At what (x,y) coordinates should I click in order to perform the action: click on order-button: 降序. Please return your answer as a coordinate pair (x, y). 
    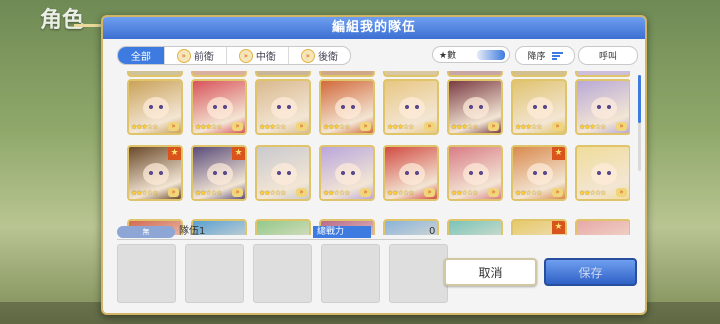
    Looking at the image, I should click on (545, 55).